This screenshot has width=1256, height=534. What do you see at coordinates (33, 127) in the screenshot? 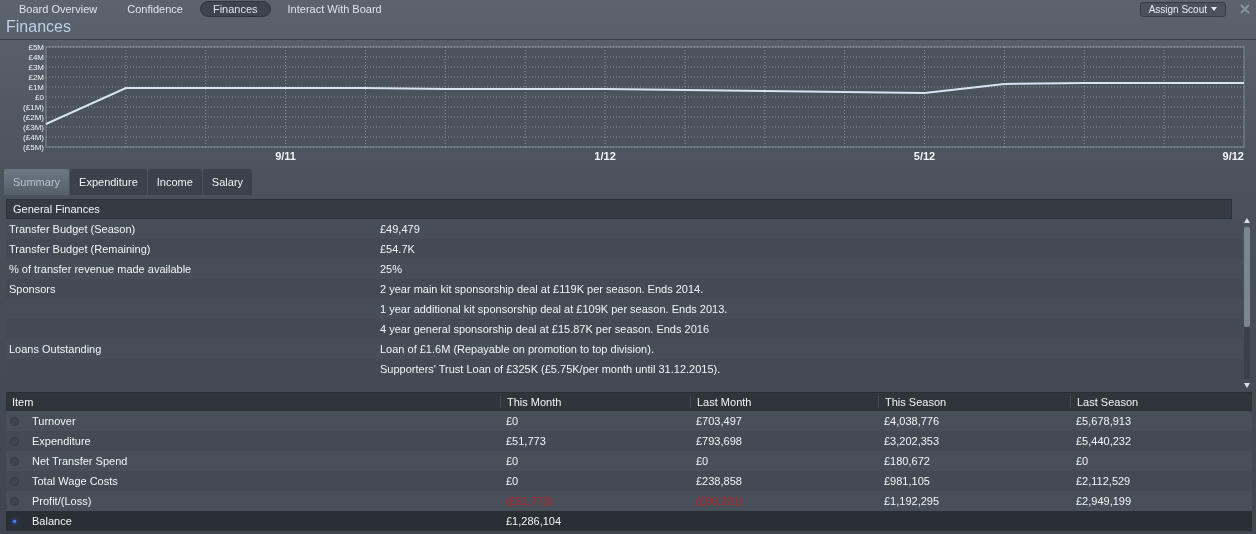
I see `y-axis-label: (£3M)` at bounding box center [33, 127].